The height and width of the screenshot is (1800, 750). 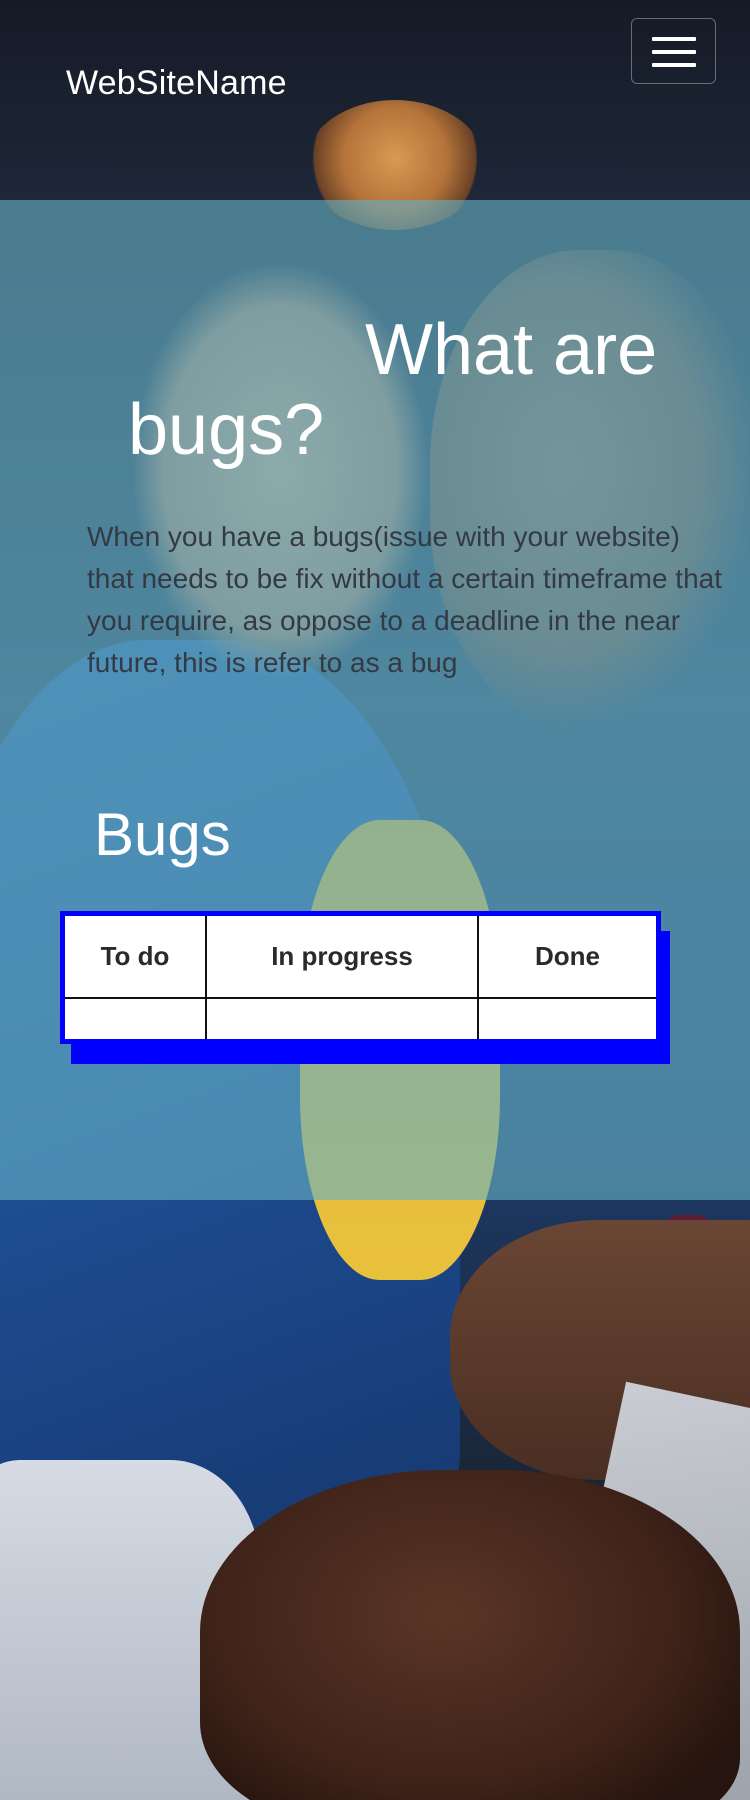 What do you see at coordinates (136, 958) in the screenshot?
I see `column-header-todo: To do` at bounding box center [136, 958].